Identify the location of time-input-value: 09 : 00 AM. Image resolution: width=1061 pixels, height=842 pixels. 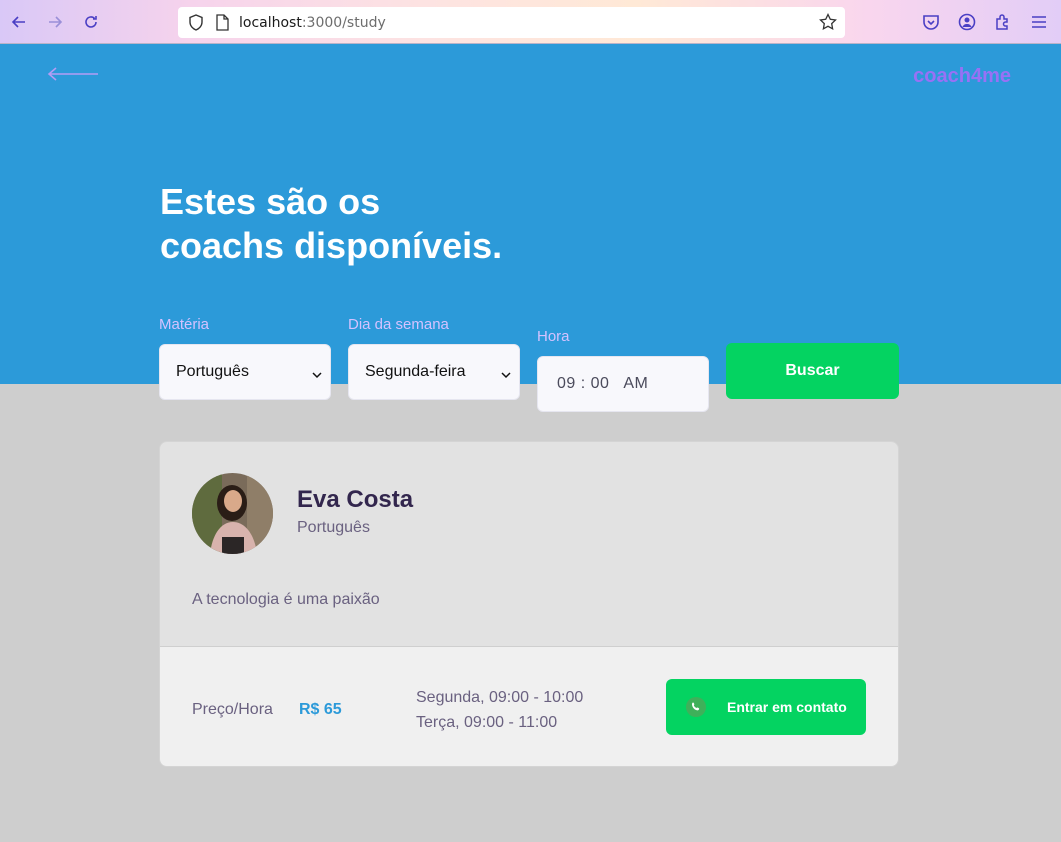
(603, 383).